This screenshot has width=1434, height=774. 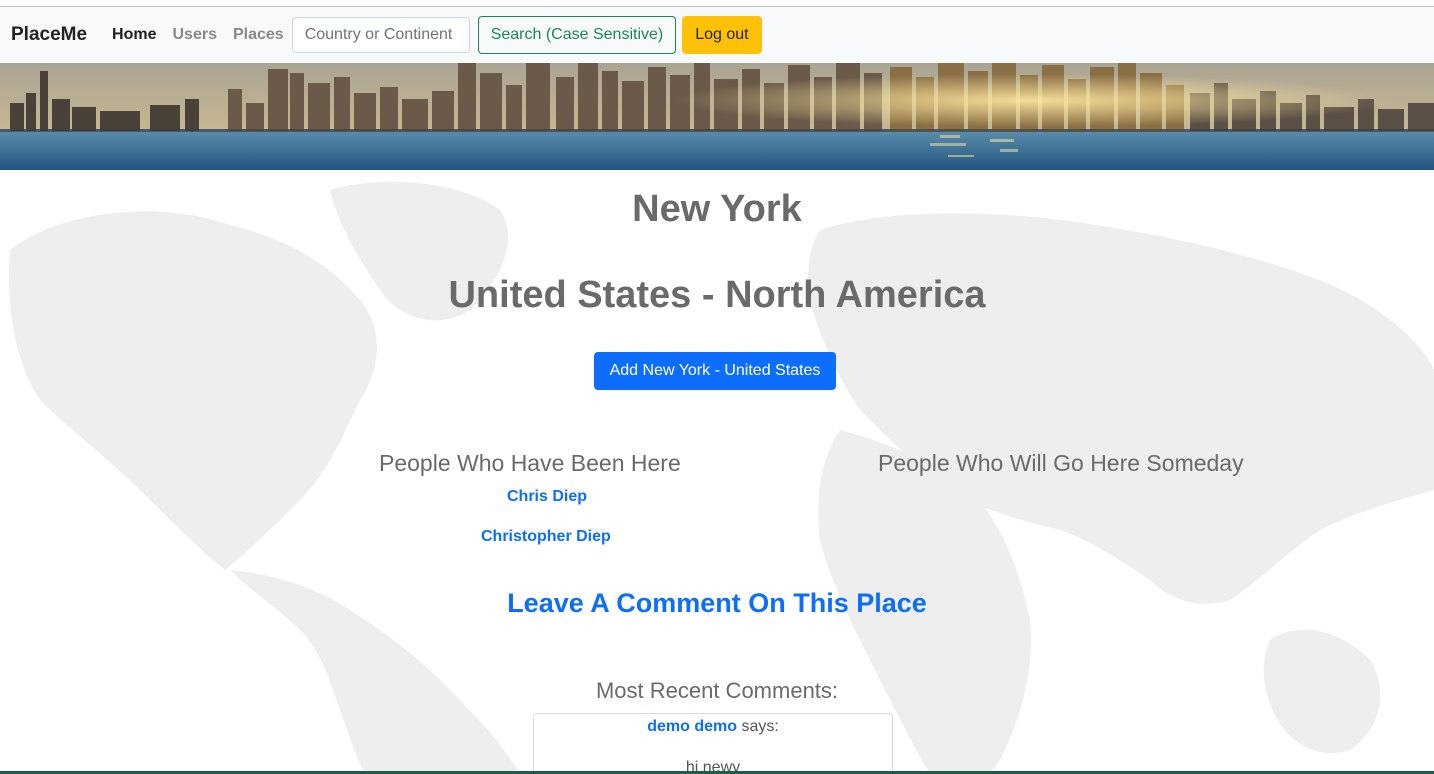 I want to click on search-input: Country or Continent, so click(x=380, y=35).